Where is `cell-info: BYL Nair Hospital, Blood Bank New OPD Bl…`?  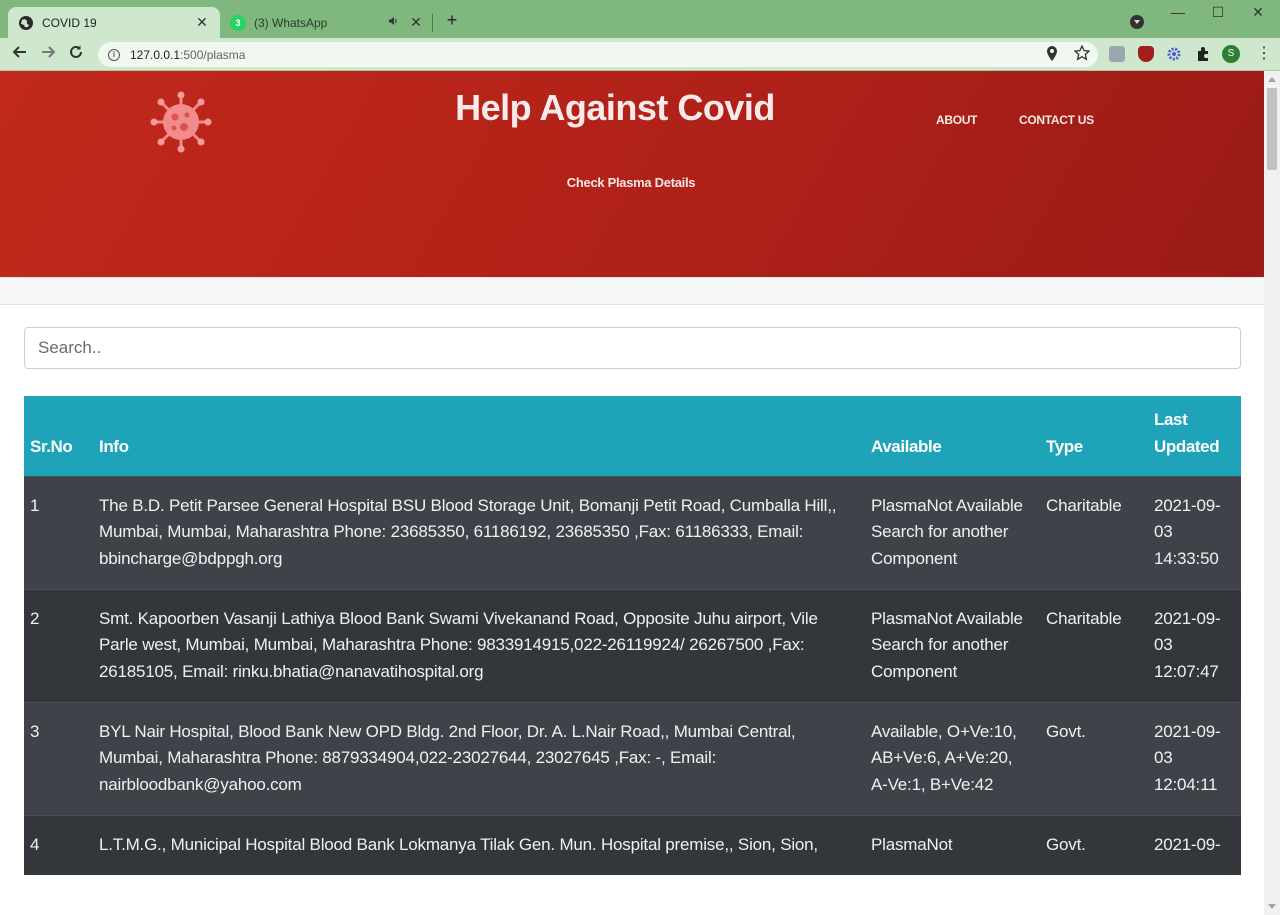
cell-info: BYL Nair Hospital, Blood Bank New OPD Bl… is located at coordinates (479, 758).